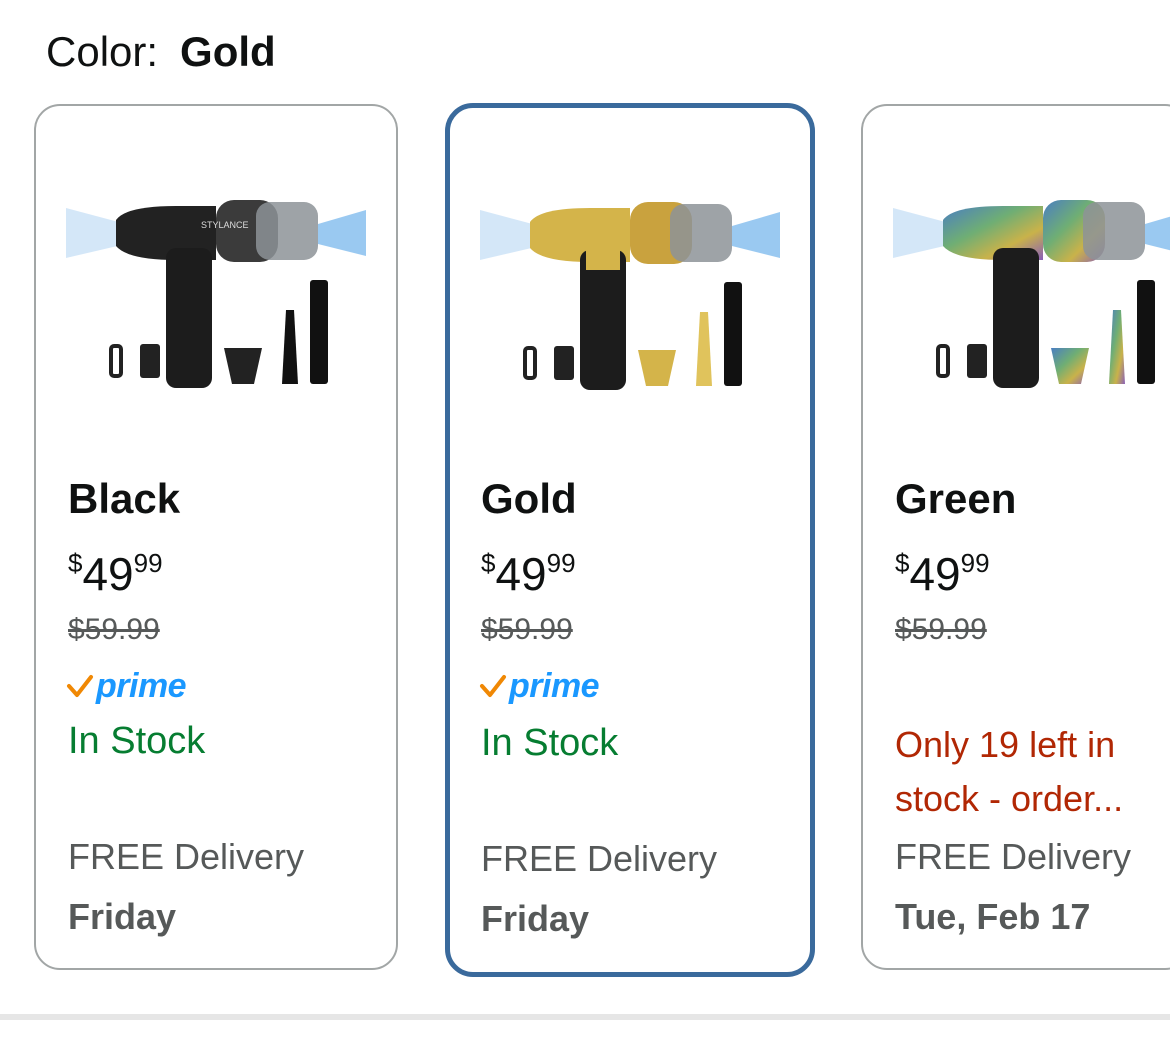 This screenshot has width=1170, height=1062. What do you see at coordinates (1031, 294) in the screenshot?
I see `product-image-green` at bounding box center [1031, 294].